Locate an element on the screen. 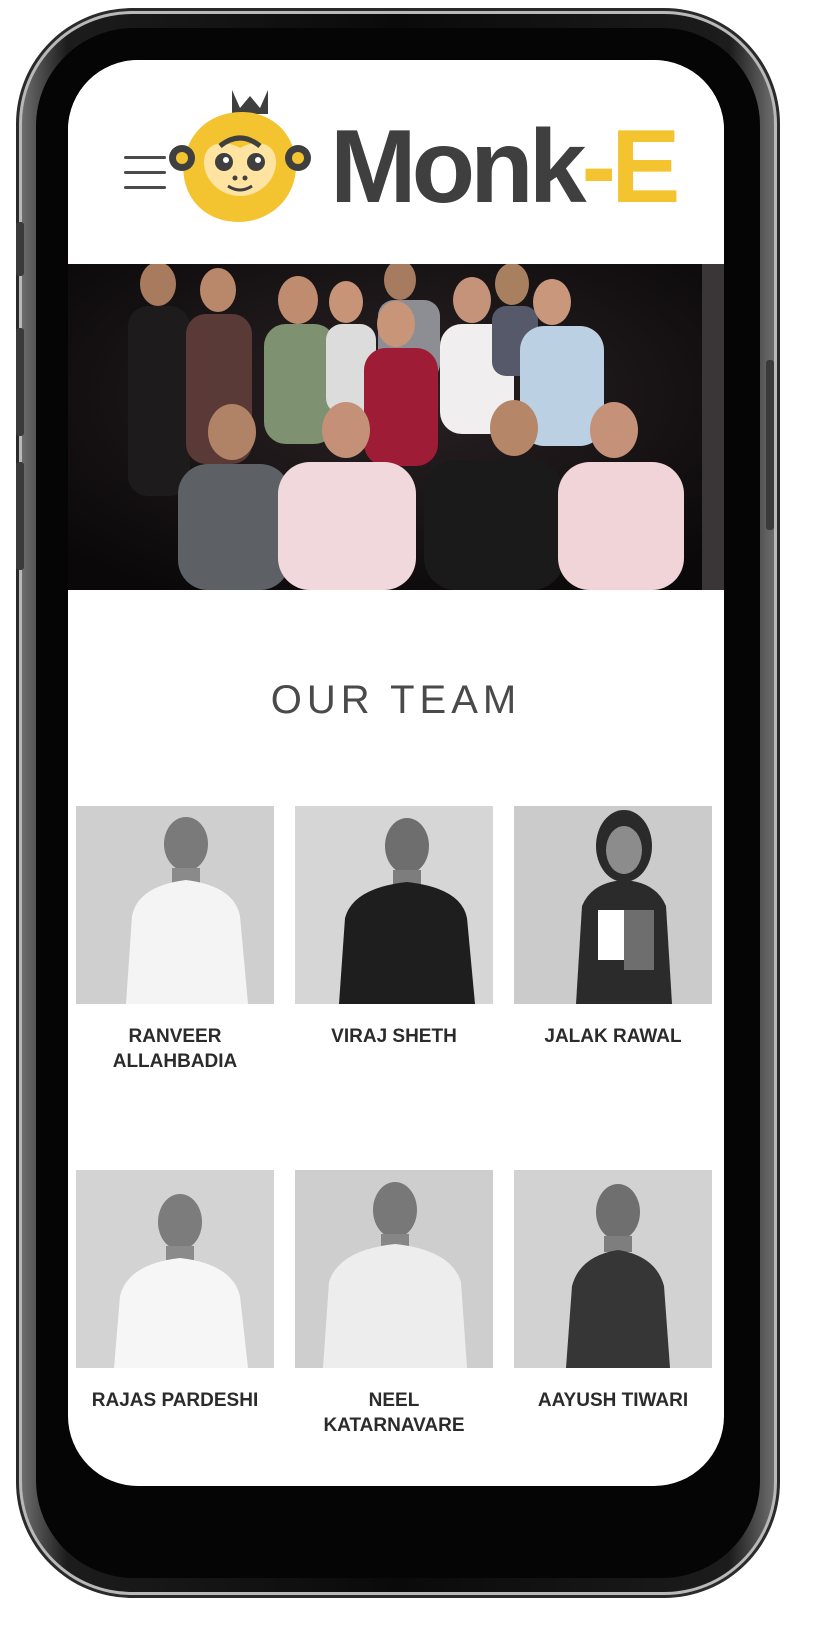 This screenshot has width=826, height=1628. monkey-logo-icon is located at coordinates (239, 157).